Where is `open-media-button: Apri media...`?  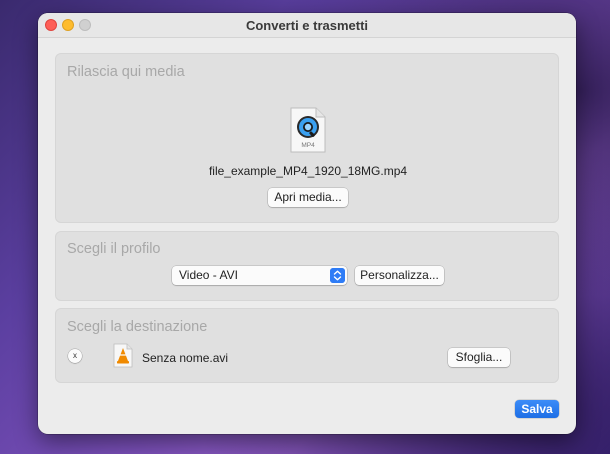
open-media-button: Apri media... is located at coordinates (308, 197).